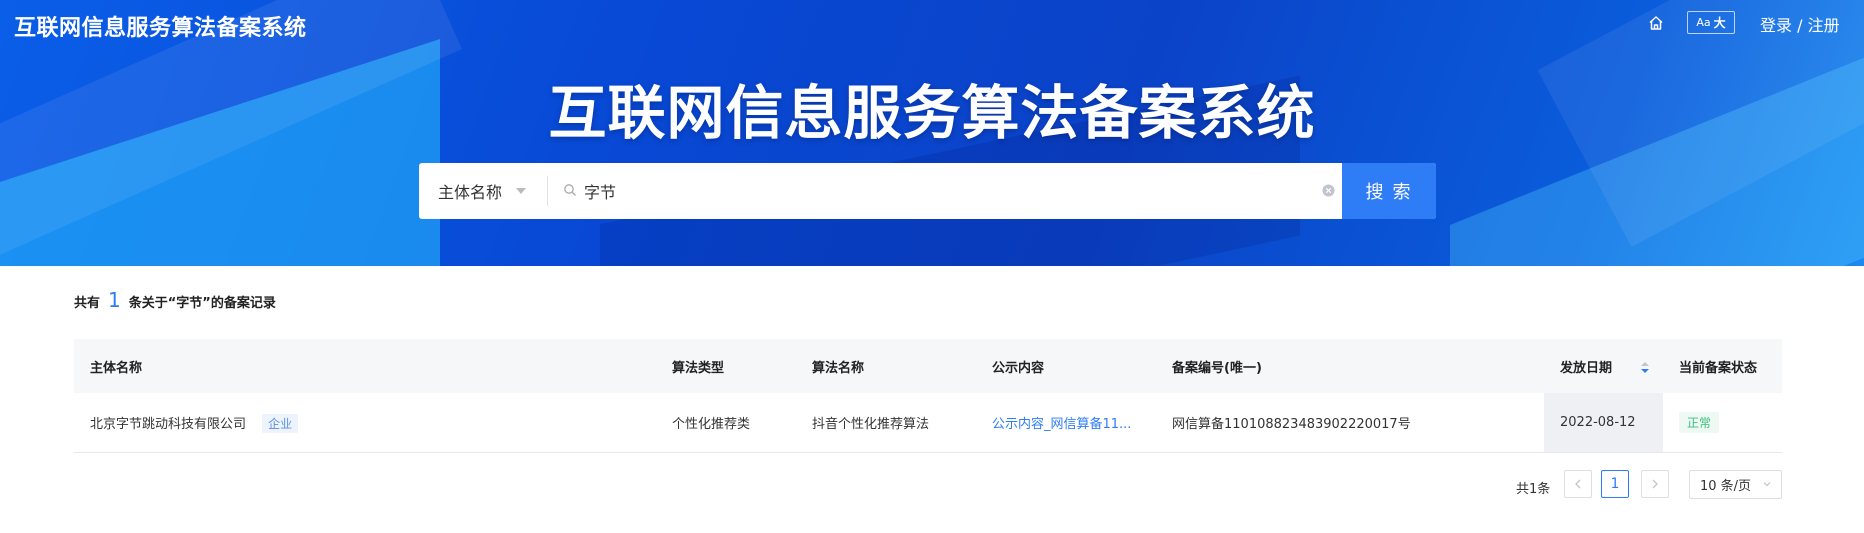 This screenshot has width=1864, height=533. Describe the element at coordinates (1586, 368) in the screenshot. I see `issue-date-header-label: 发放日期` at that location.